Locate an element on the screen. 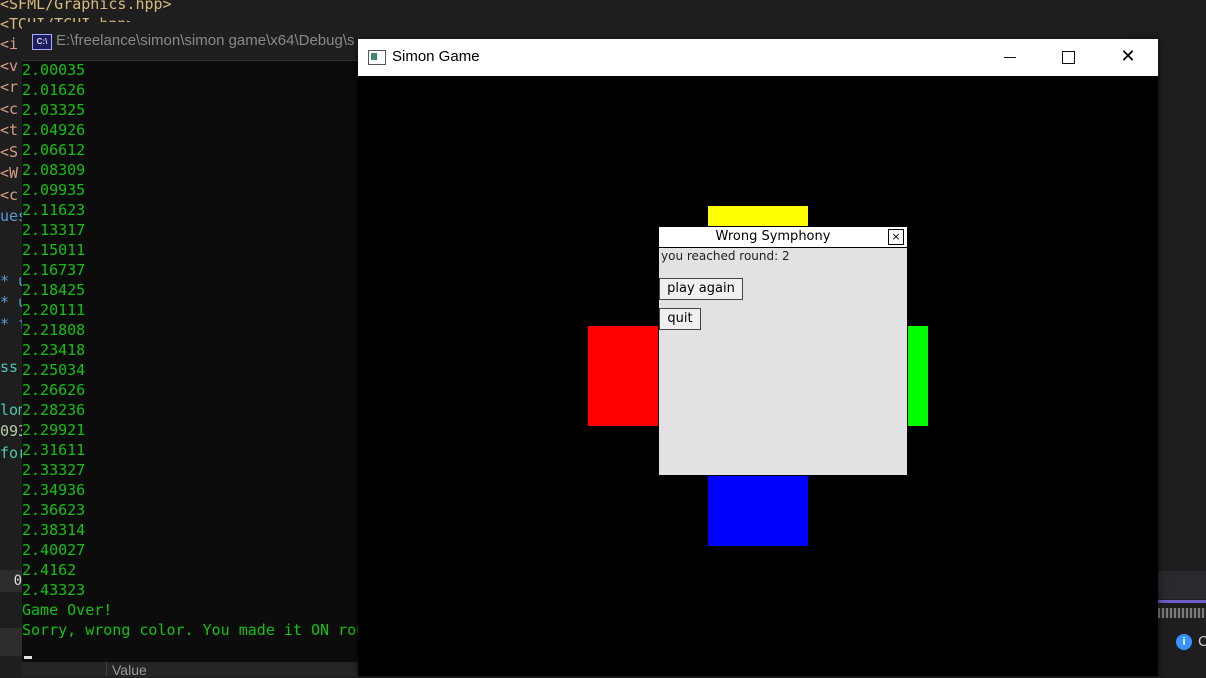 The height and width of the screenshot is (678, 1206). console-cursor is located at coordinates (28, 657).